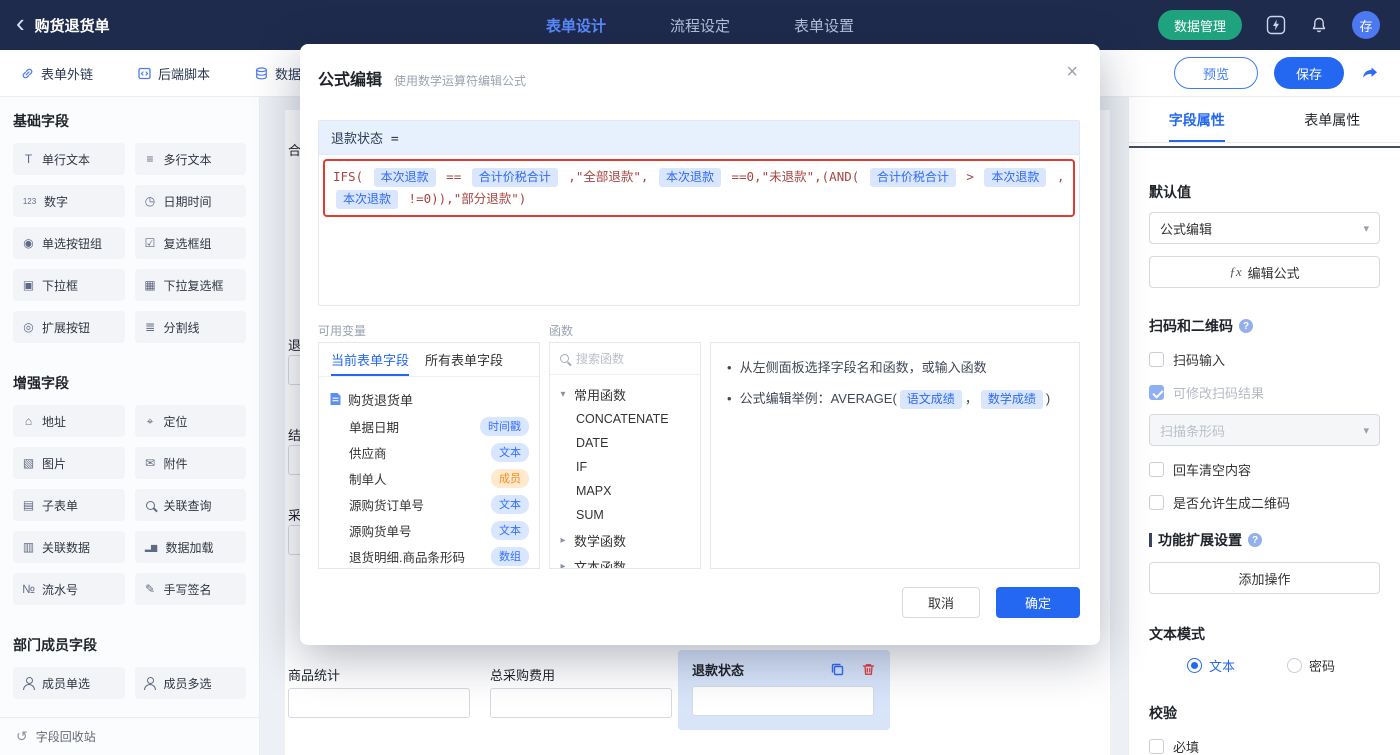  Describe the element at coordinates (190, 243) in the screenshot. I see `field-item-checkbox-group: ☑ 复选框组` at that location.